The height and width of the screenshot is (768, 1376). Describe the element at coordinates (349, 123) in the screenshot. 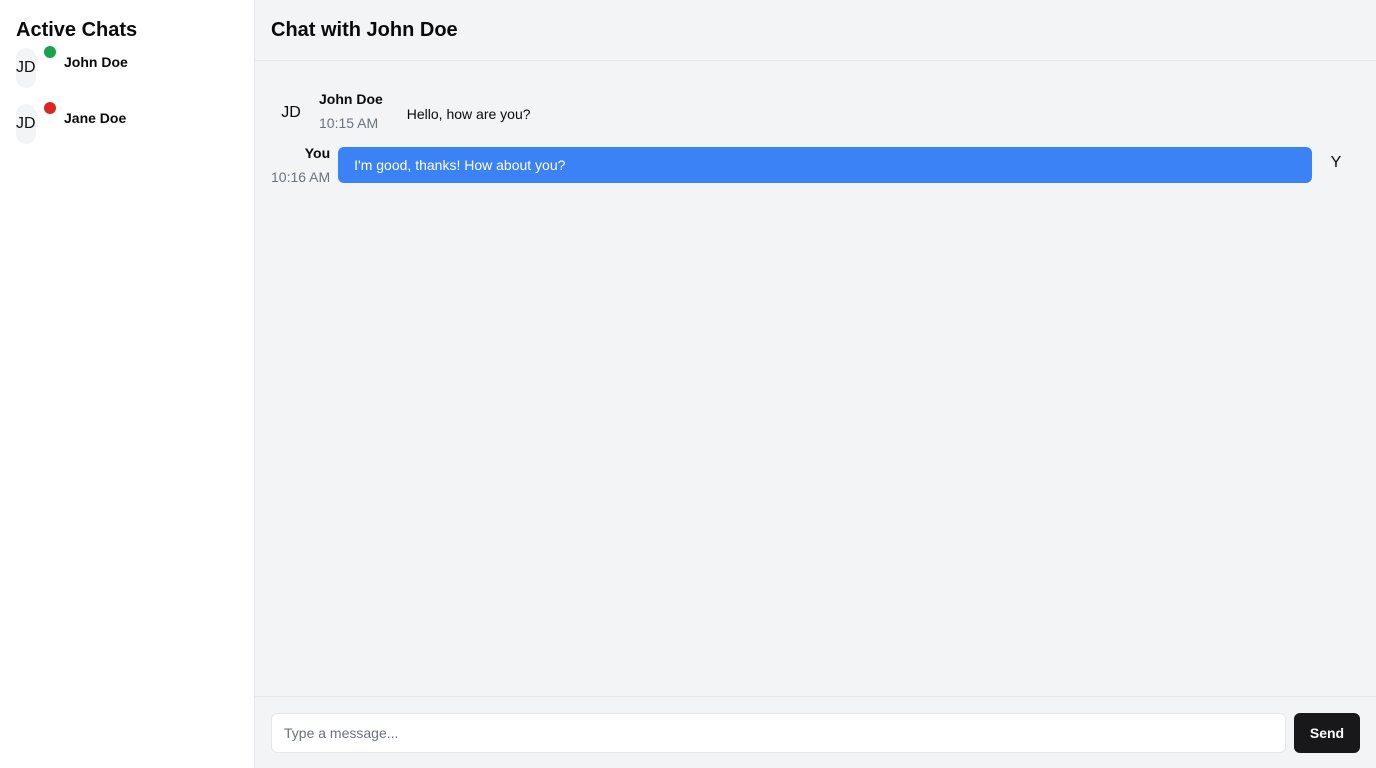

I see `message-time: 10:15 AM` at that location.